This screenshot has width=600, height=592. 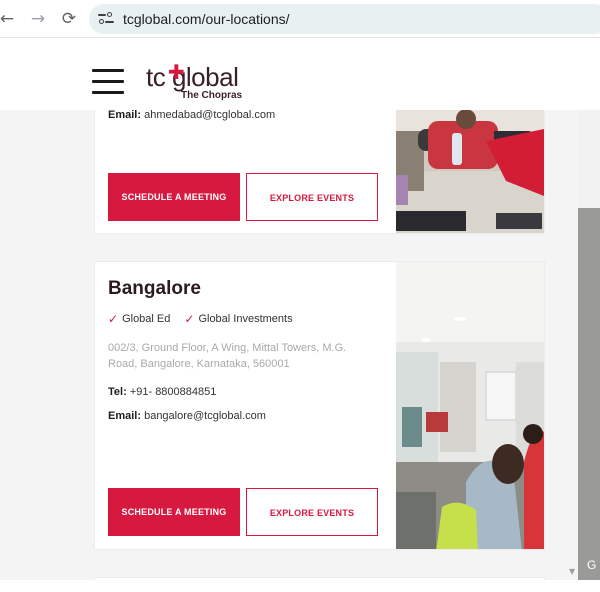 What do you see at coordinates (9, 19) in the screenshot?
I see `back-arrow-icon: ←` at bounding box center [9, 19].